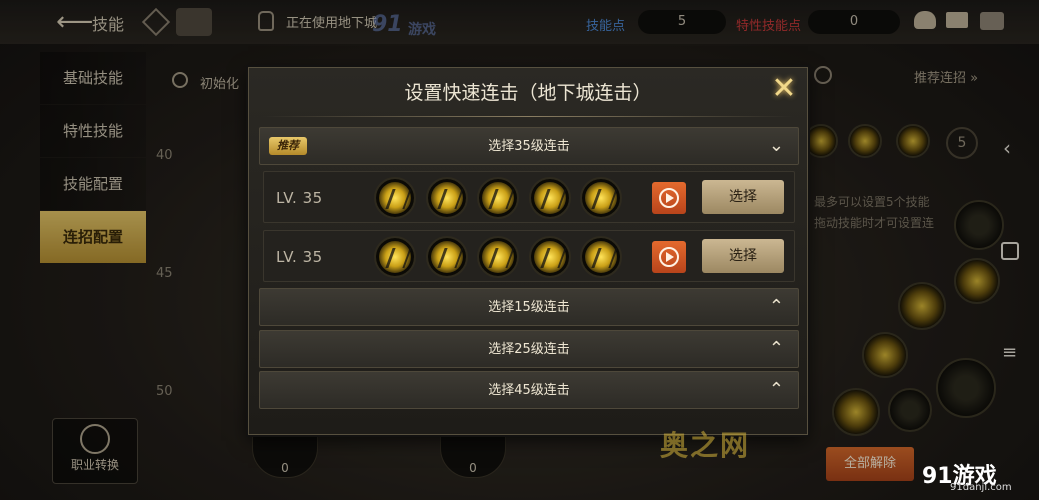 Image resolution: width=1039 pixels, height=500 pixels. I want to click on vortex-skill-icon, so click(395, 257).